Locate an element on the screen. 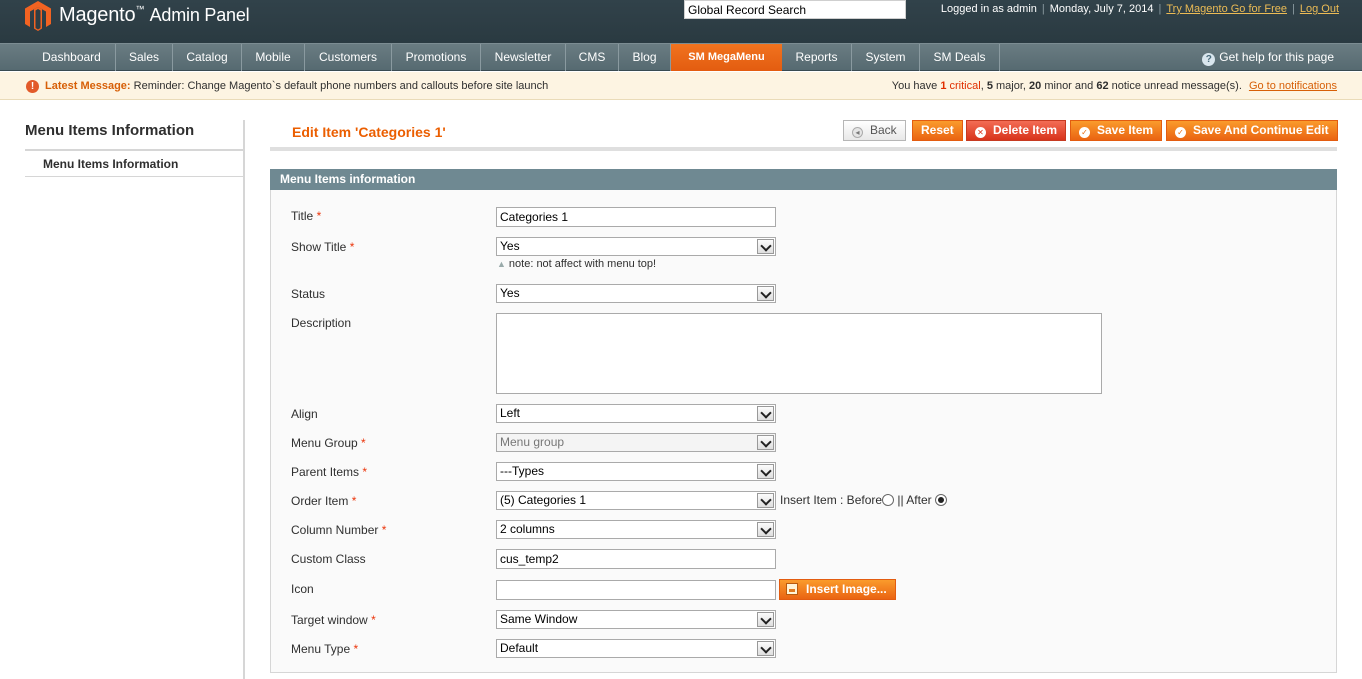 The height and width of the screenshot is (679, 1362). nav-promotions: Promotions is located at coordinates (436, 57).